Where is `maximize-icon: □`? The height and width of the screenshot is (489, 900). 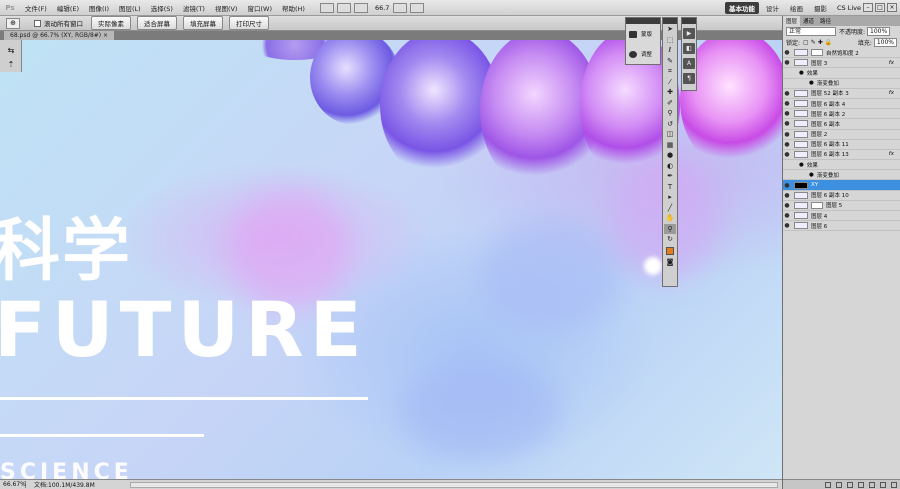
maximize-icon: □ is located at coordinates (880, 7).